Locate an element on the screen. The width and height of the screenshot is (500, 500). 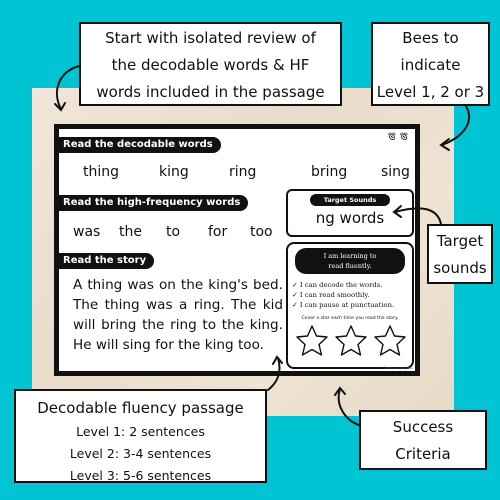
level-line: Level 2: 3-4 sentences is located at coordinates (140, 453).